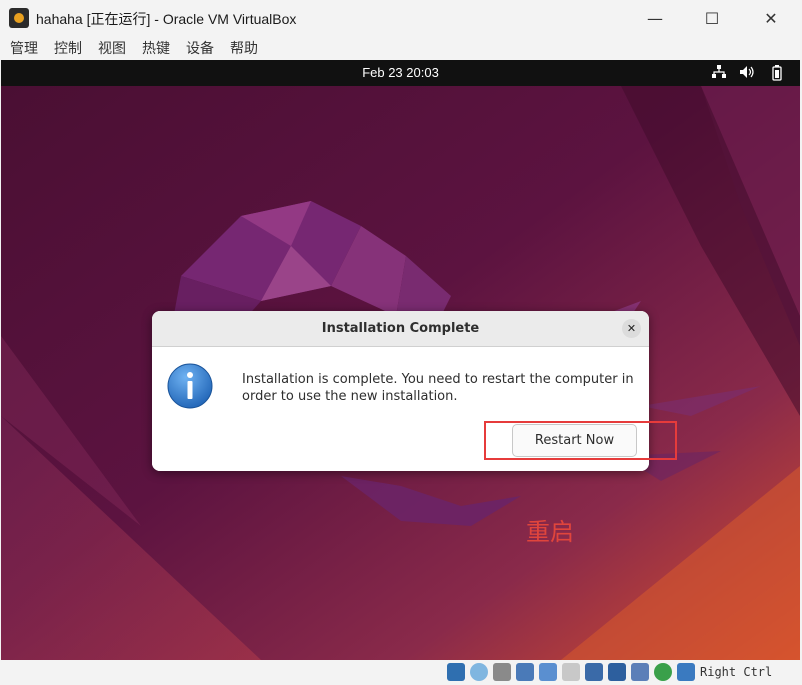  Describe the element at coordinates (19, 18) in the screenshot. I see `virtualbox-app-icon` at that location.